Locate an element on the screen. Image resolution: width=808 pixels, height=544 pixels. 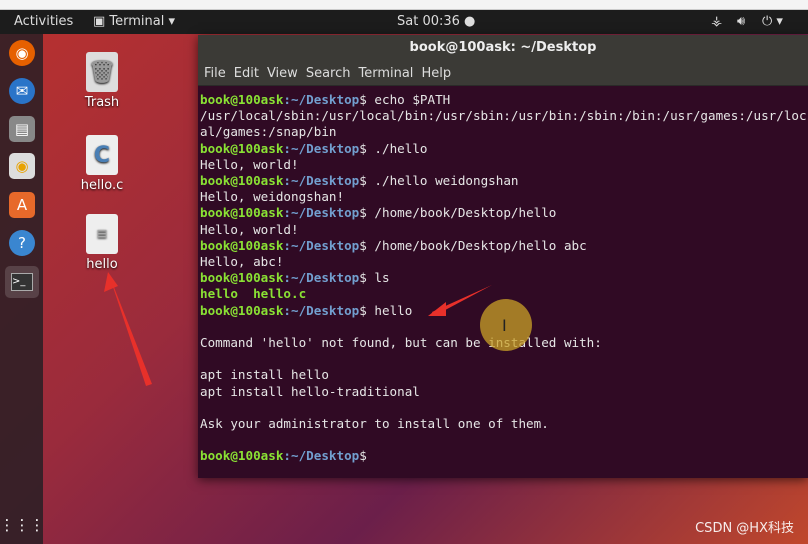
text-cursor-icon: I is located at coordinates (504, 325).